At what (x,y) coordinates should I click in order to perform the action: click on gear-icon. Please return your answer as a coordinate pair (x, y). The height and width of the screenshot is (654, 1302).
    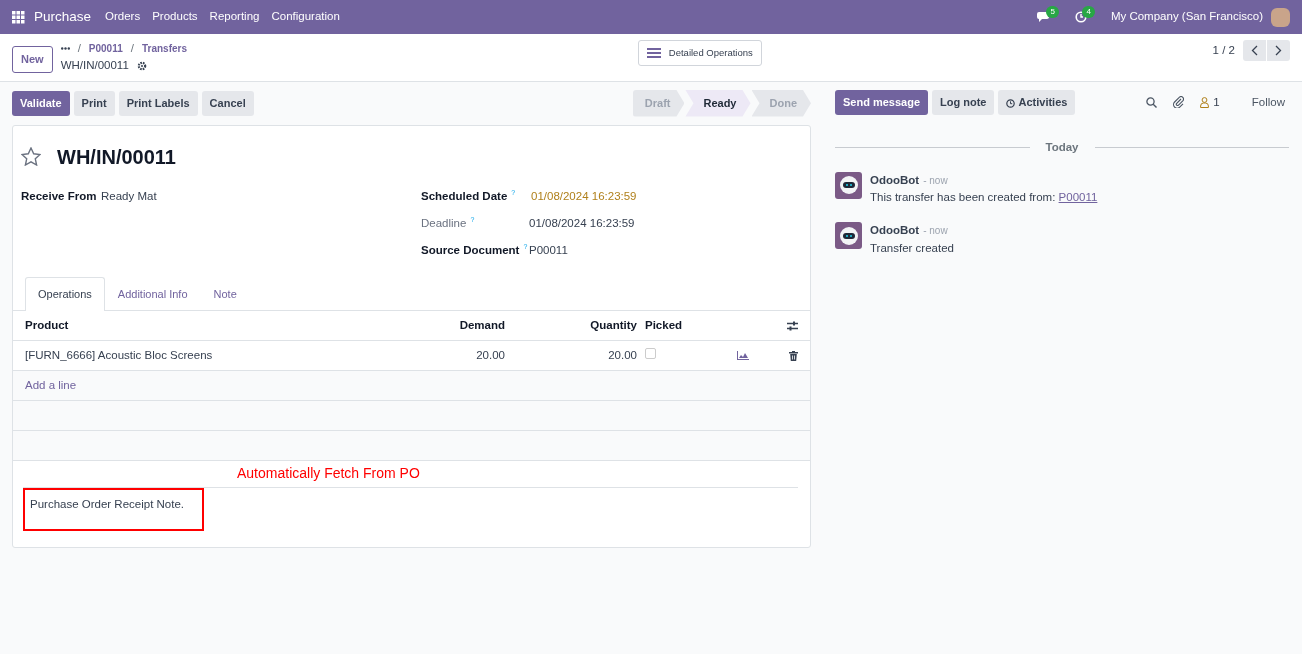
    Looking at the image, I should click on (141, 65).